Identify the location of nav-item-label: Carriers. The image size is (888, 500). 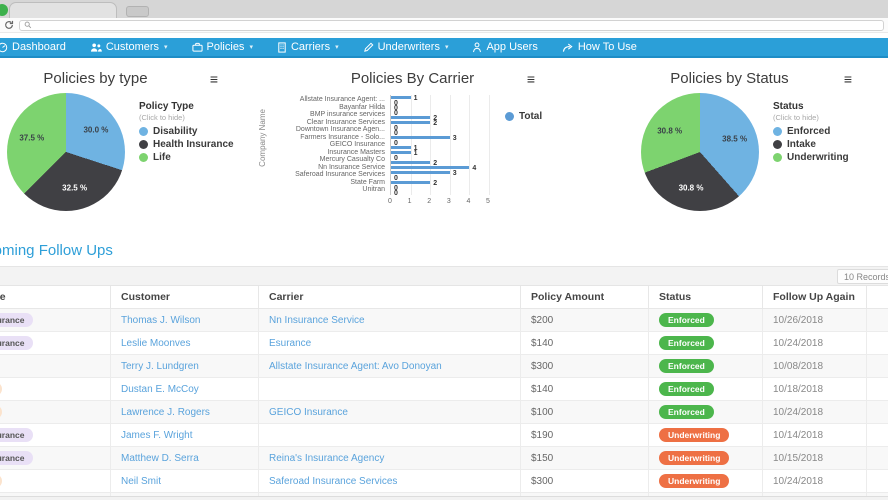
(310, 47).